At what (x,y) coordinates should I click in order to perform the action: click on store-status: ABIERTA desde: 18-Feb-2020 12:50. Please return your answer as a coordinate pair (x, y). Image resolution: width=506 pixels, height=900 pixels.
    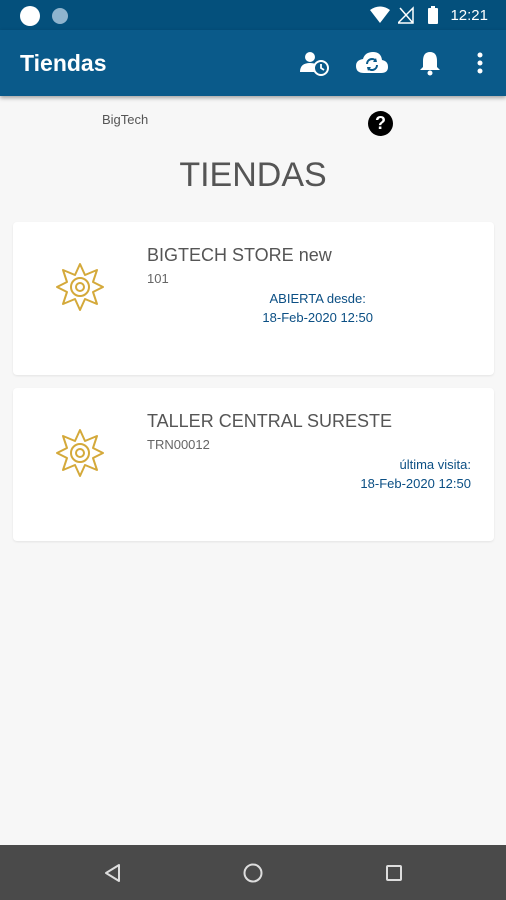
    Looking at the image, I should click on (317, 308).